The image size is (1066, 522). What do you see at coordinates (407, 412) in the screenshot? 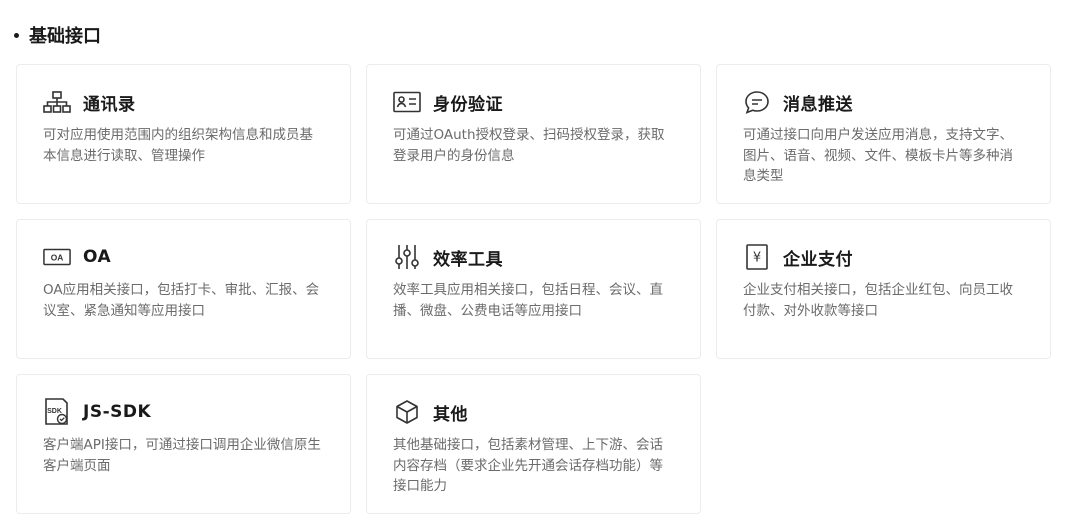
I see `cube-icon` at bounding box center [407, 412].